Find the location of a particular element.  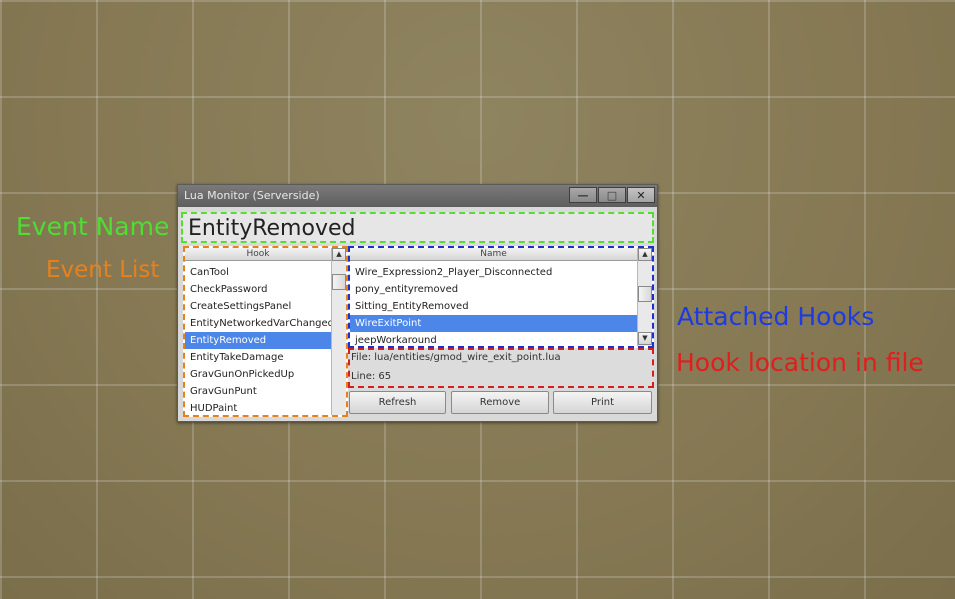

event-list-row: GravGunPunt is located at coordinates (258, 391).